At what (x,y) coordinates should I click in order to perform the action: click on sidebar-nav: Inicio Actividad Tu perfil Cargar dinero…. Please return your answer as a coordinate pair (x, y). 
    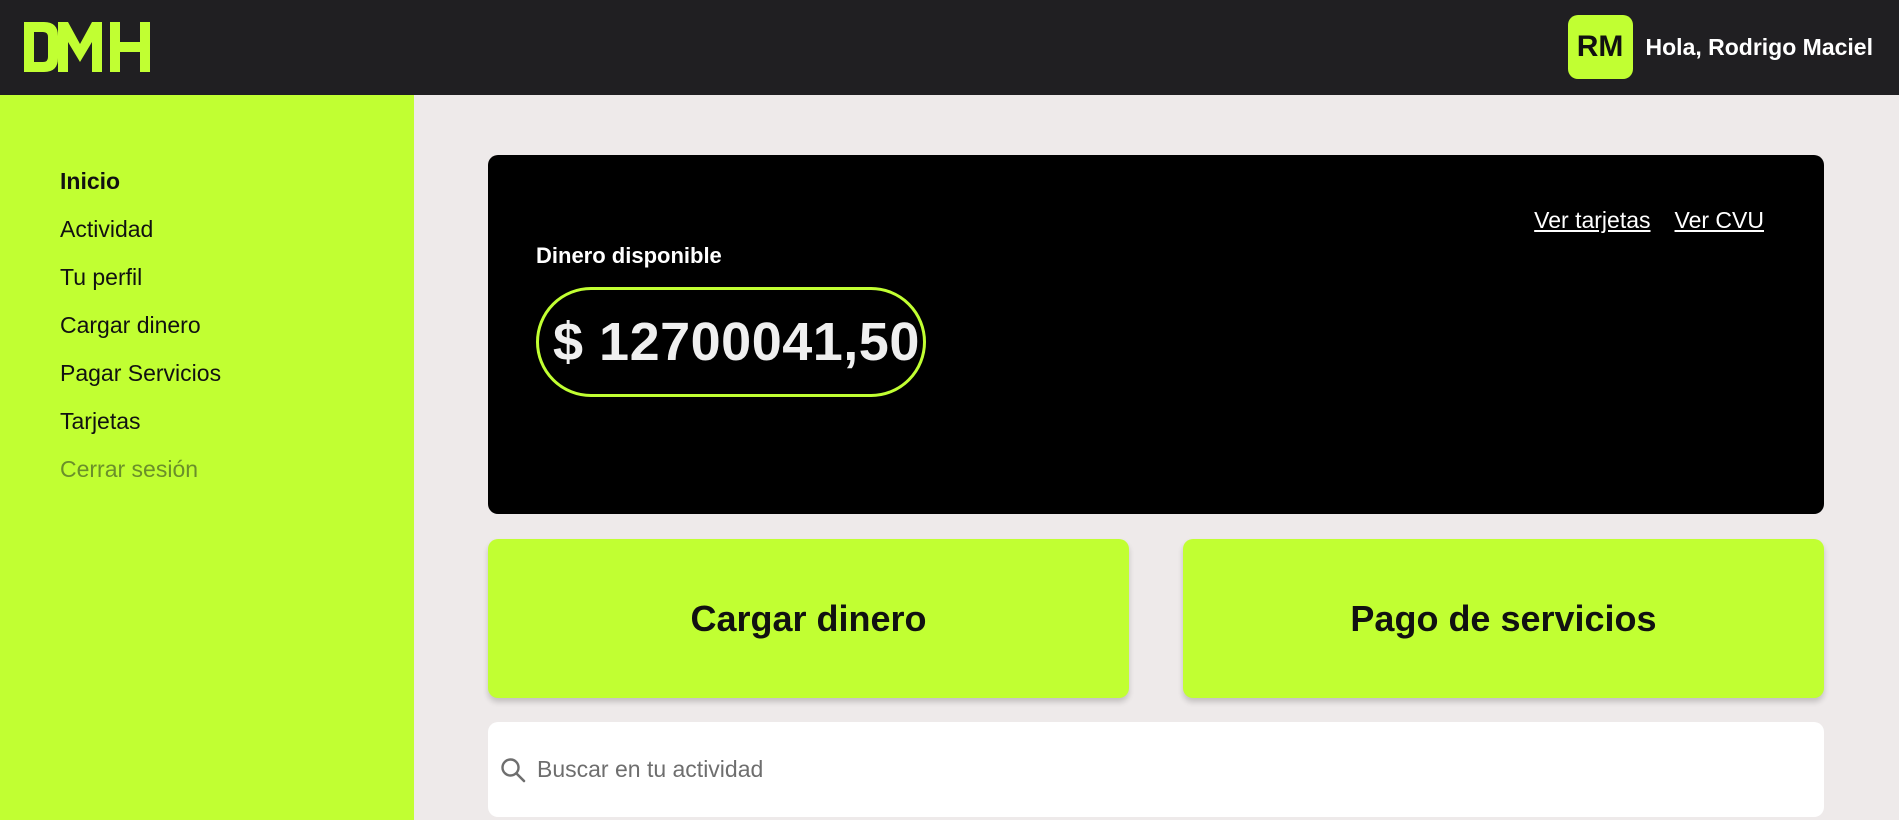
    Looking at the image, I should click on (140, 325).